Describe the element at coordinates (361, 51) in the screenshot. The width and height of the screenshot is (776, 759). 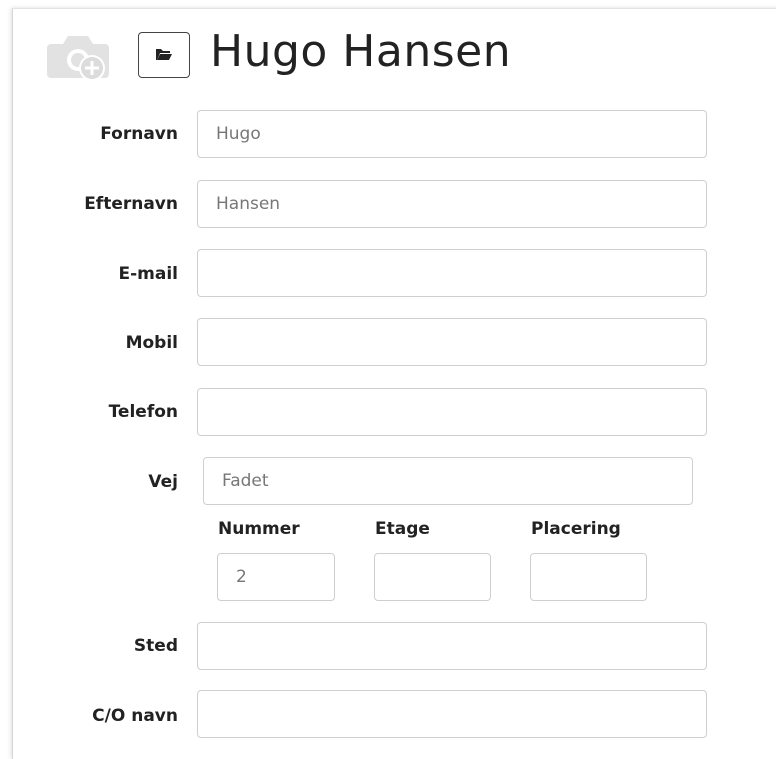
I see `page-title: Hugo Hansen` at that location.